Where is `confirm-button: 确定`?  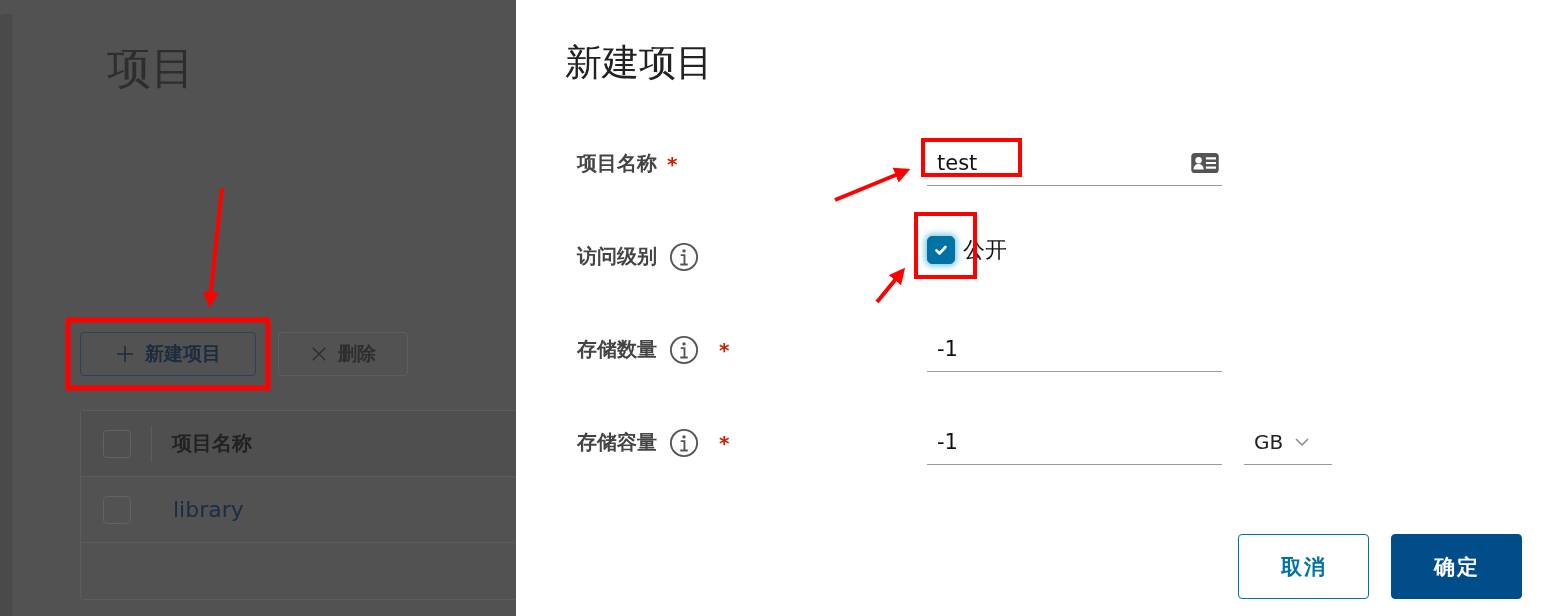 confirm-button: 确定 is located at coordinates (1456, 566).